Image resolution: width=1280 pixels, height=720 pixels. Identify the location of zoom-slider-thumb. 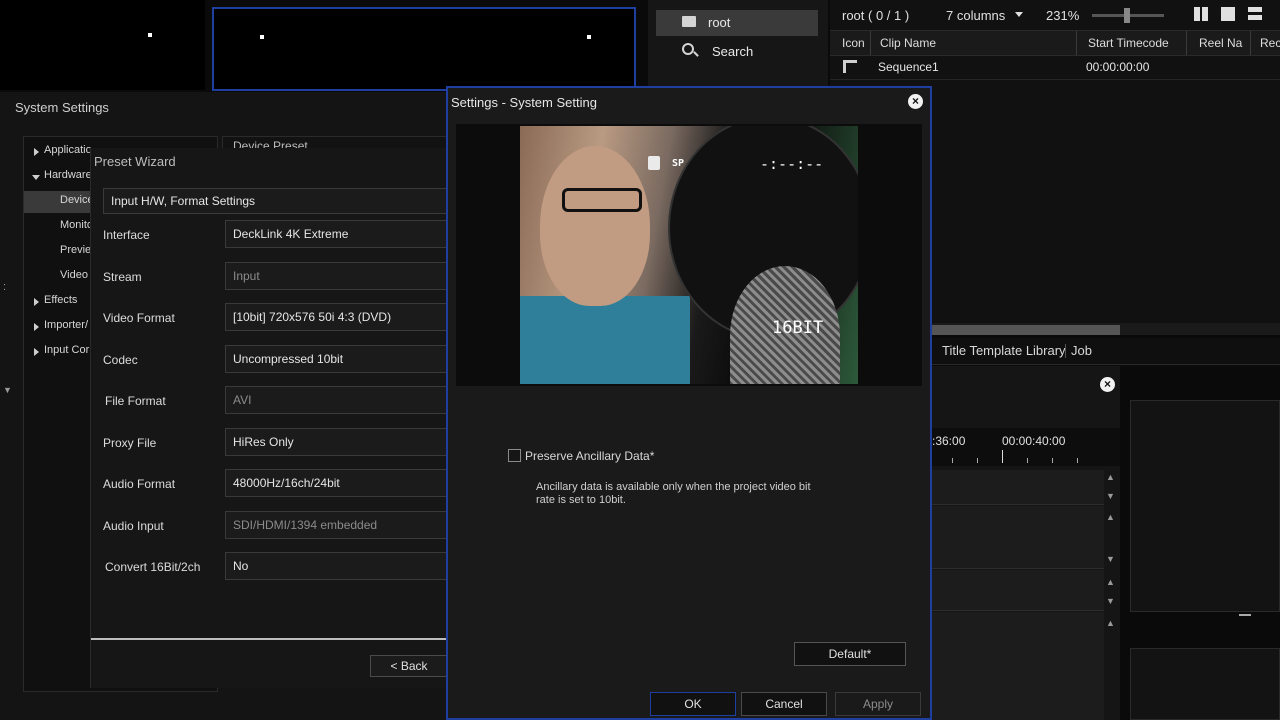
(1127, 15).